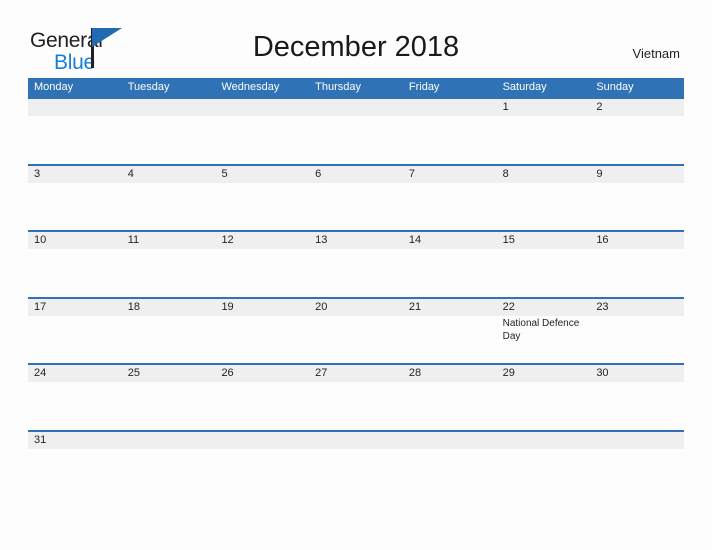  Describe the element at coordinates (450, 373) in the screenshot. I see `day-number: 28` at that location.